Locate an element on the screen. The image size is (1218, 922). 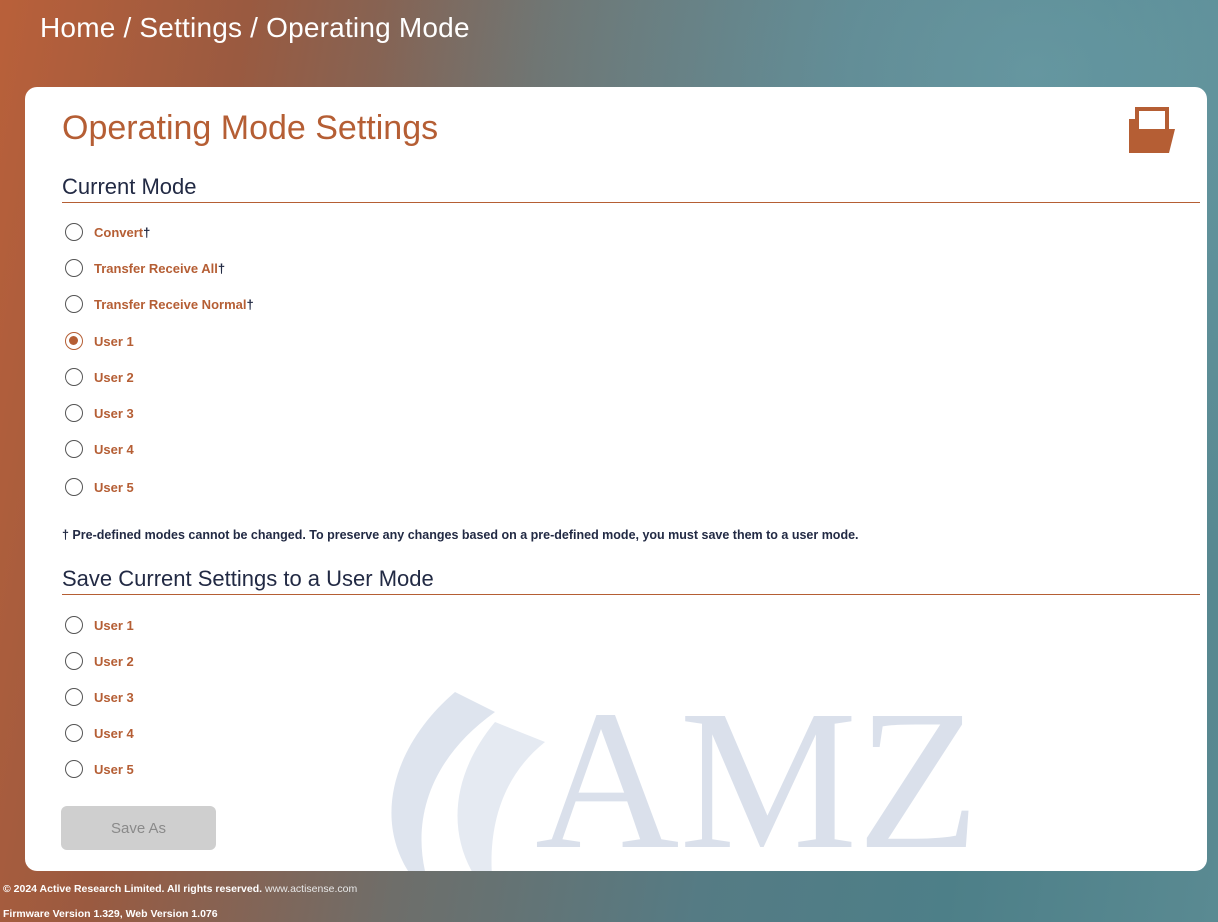
folder-open-icon is located at coordinates (1151, 131).